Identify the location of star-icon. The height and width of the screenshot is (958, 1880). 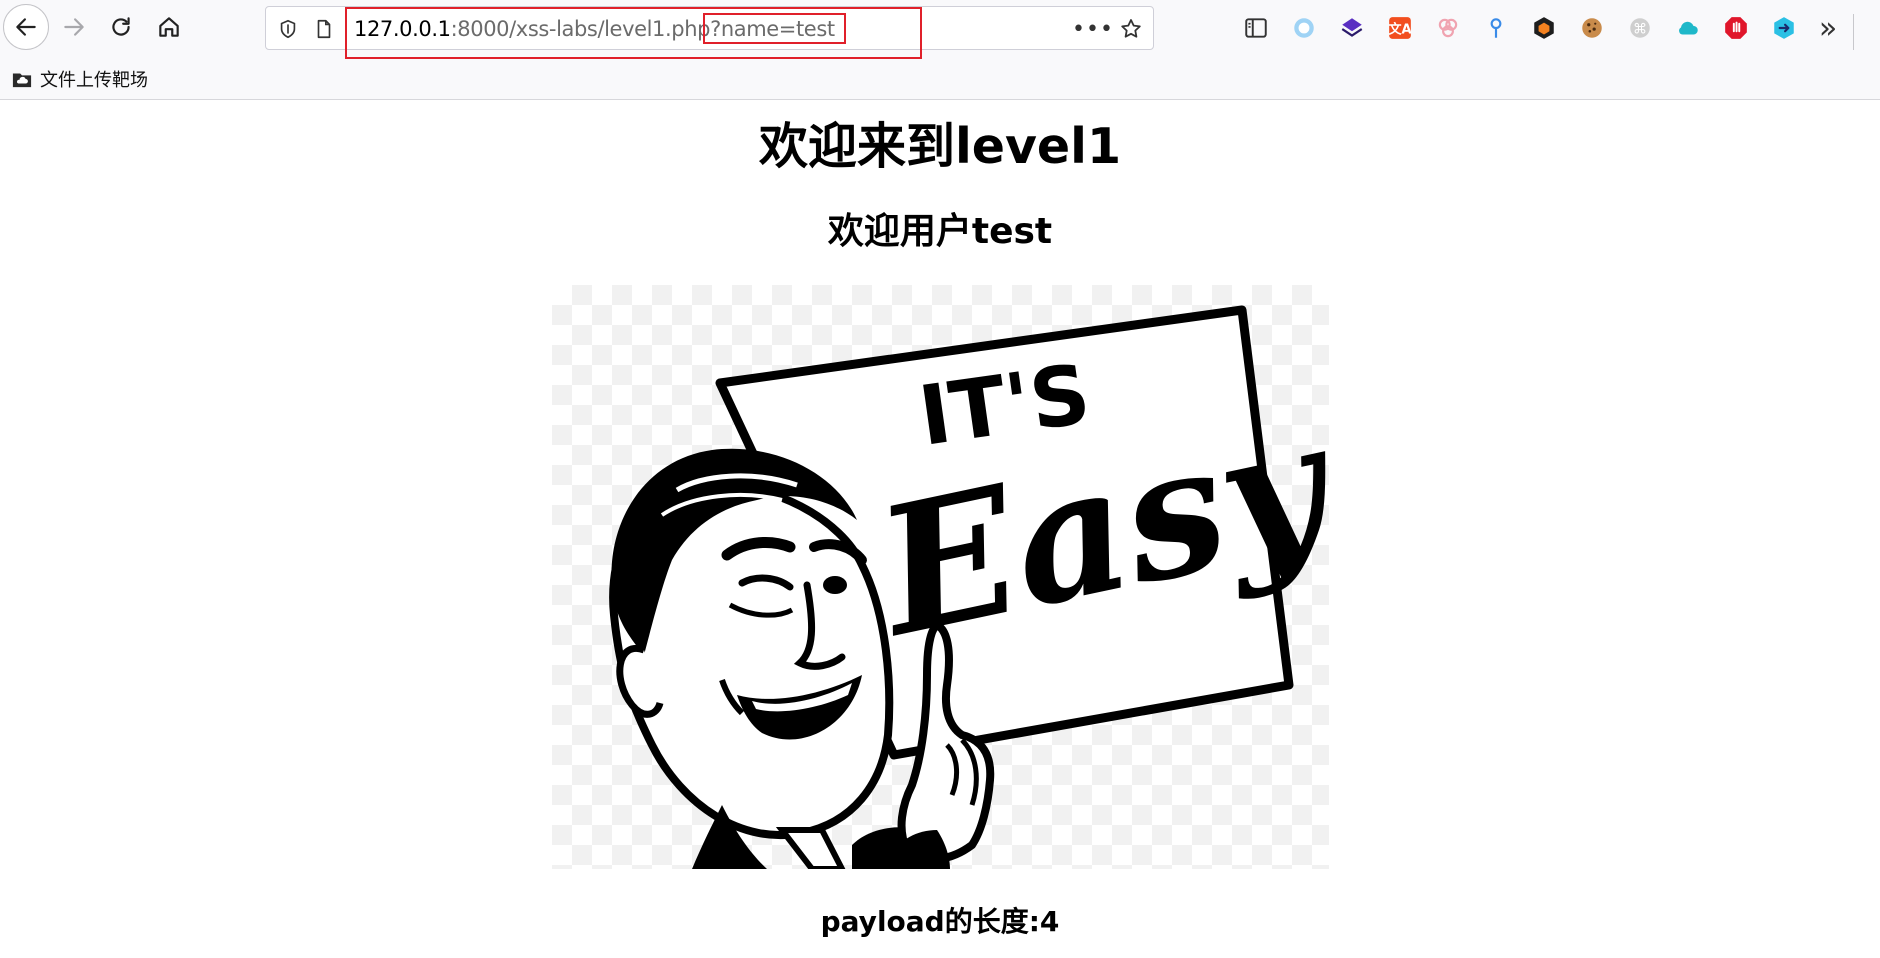
(1131, 28).